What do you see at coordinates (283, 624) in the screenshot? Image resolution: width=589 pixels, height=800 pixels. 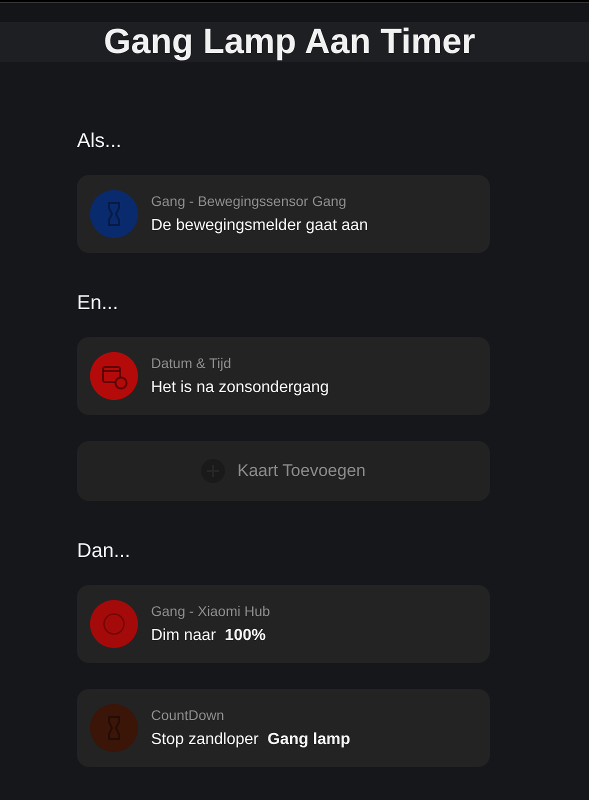 I see `rule-card: Gang - Xiaomi Hub Dim naar 100%` at bounding box center [283, 624].